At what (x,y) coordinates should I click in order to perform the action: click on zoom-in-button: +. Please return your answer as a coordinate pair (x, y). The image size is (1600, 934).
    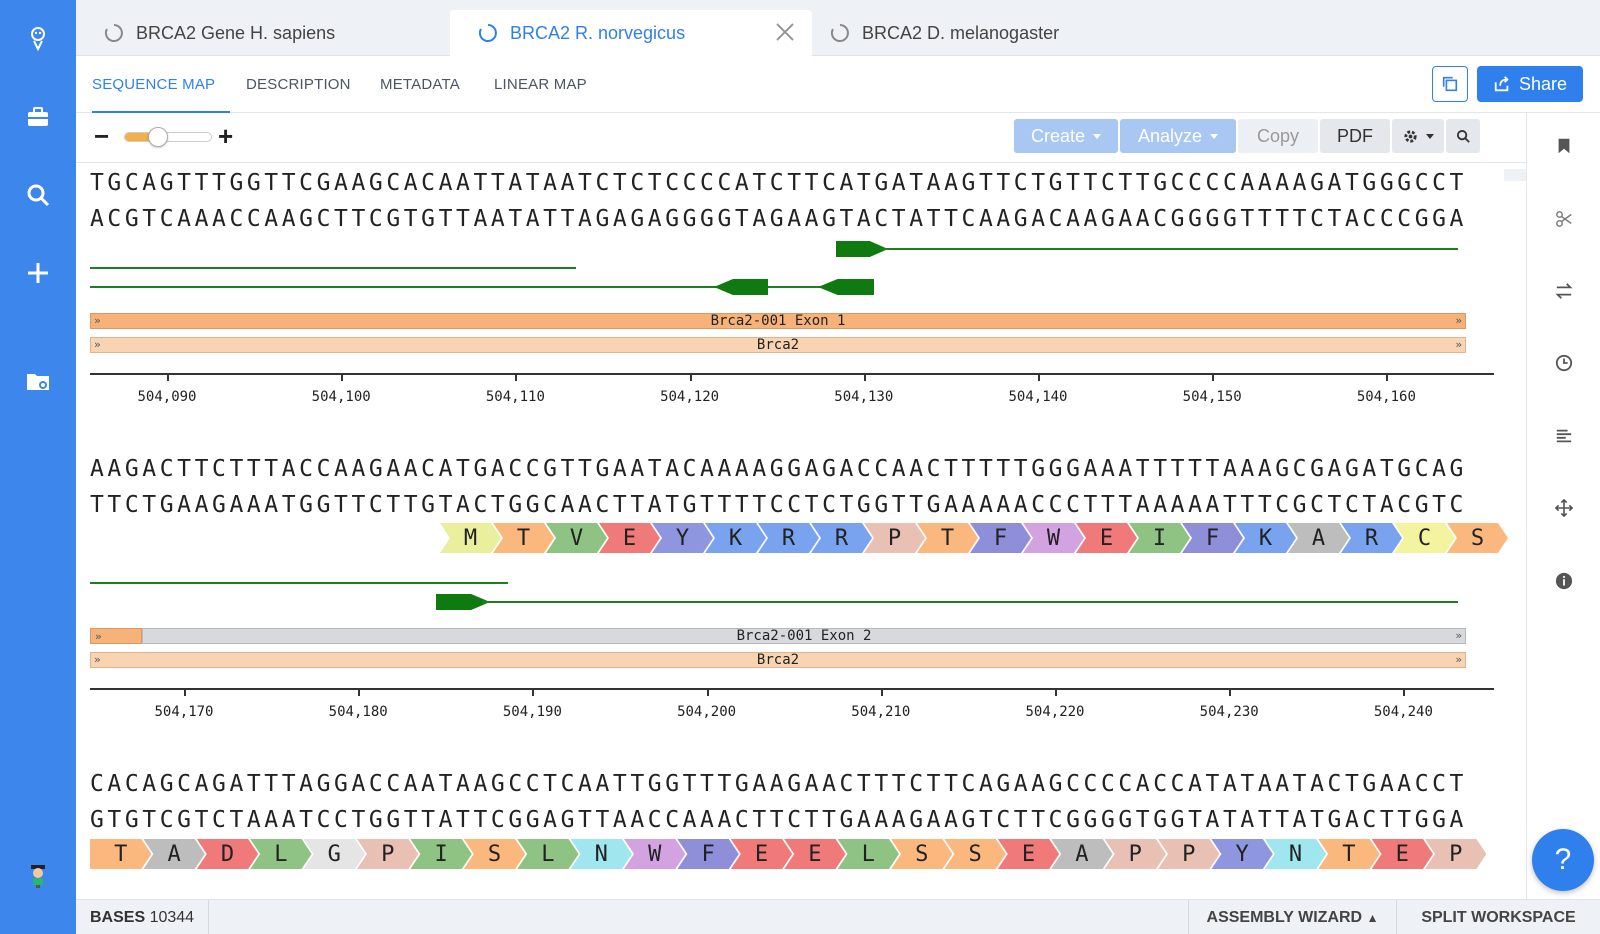
    Looking at the image, I should click on (225, 136).